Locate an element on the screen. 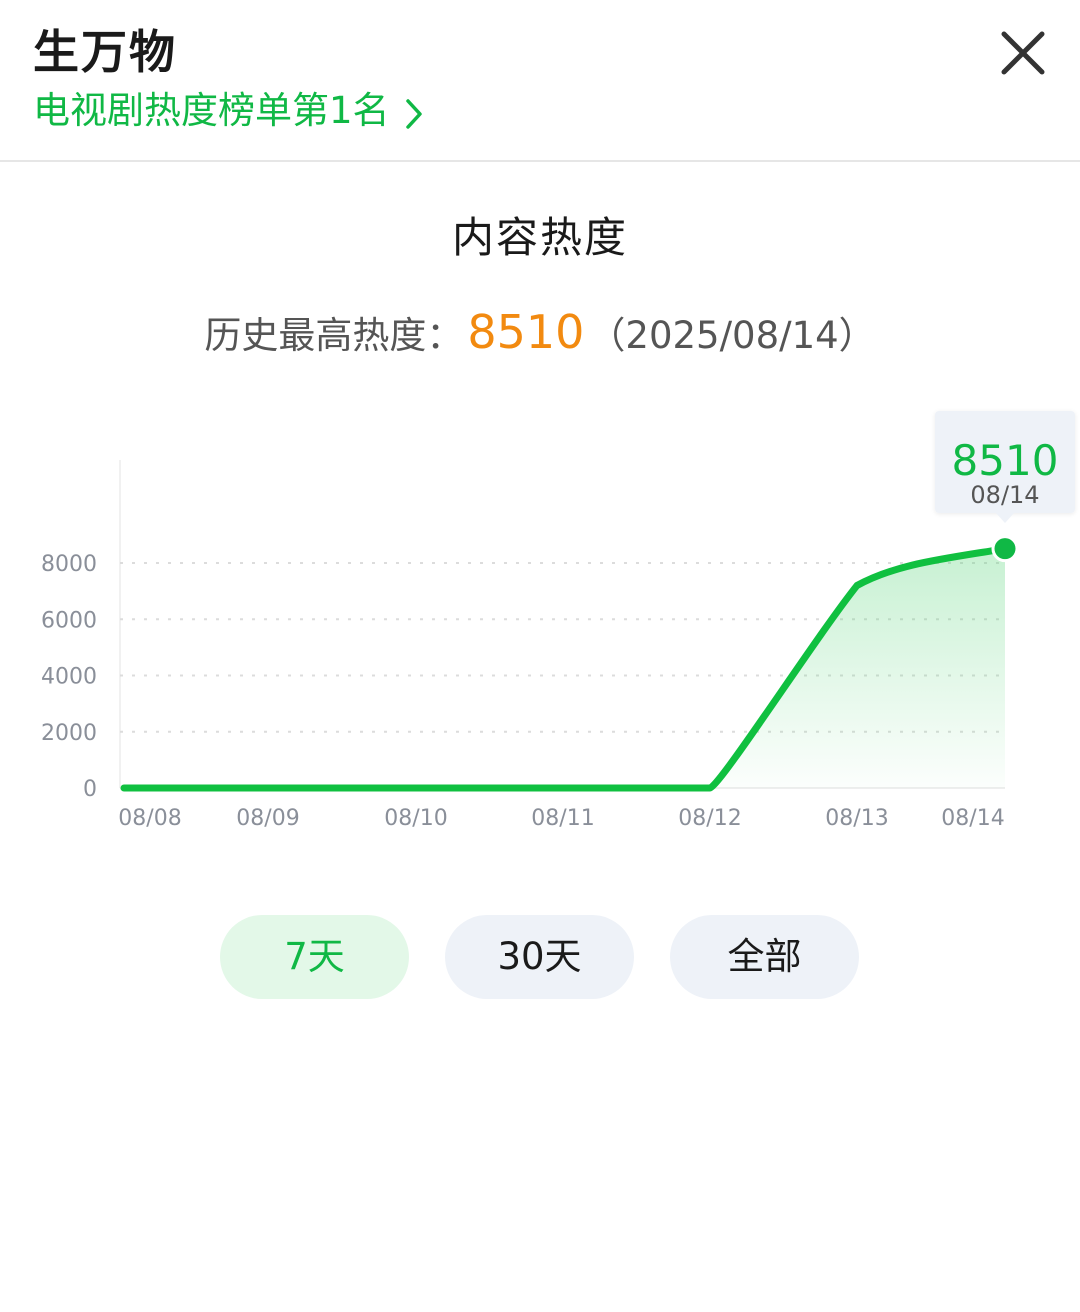  tooltip: 8510 08/14 is located at coordinates (1005, 467).